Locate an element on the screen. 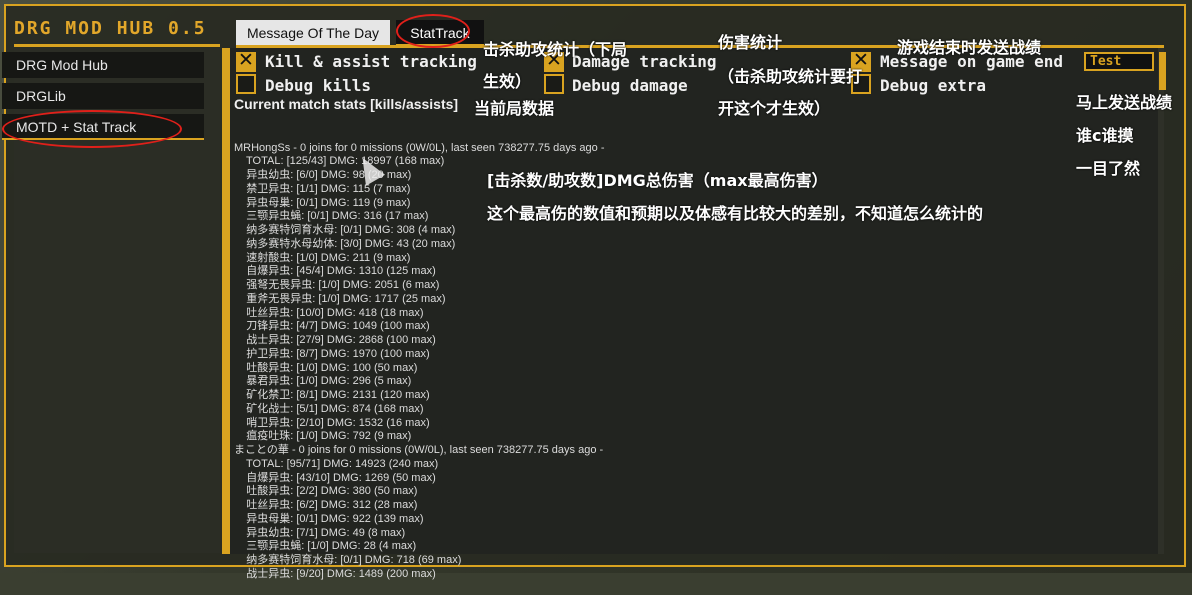  debug-damage-checkbox is located at coordinates (554, 84).